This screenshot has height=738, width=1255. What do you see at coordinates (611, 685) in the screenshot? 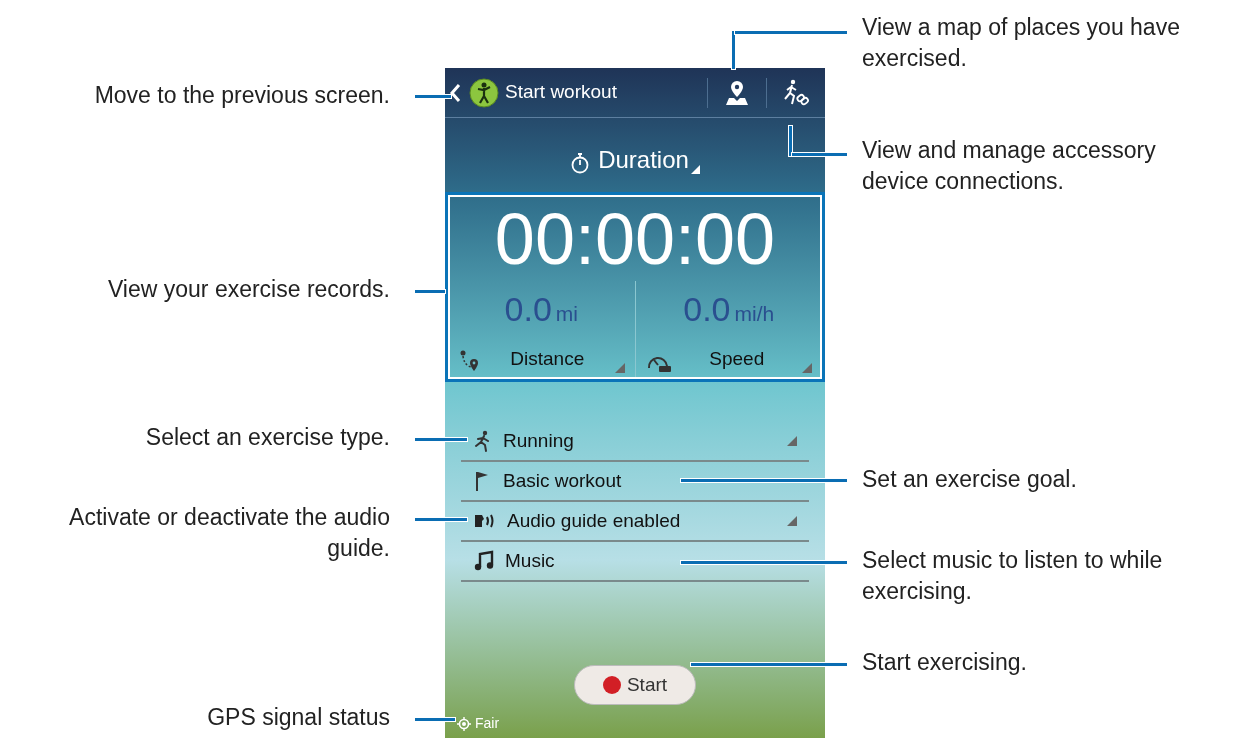
I see `record-dot-icon` at bounding box center [611, 685].